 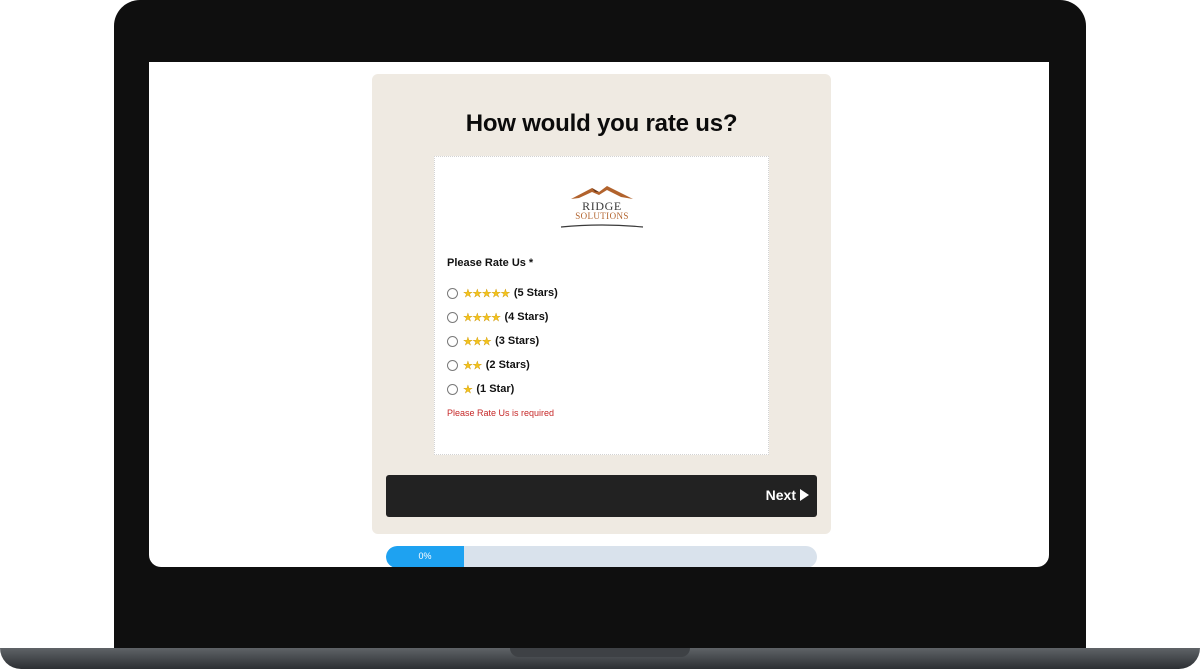 What do you see at coordinates (425, 556) in the screenshot?
I see `progress-label: 0%` at bounding box center [425, 556].